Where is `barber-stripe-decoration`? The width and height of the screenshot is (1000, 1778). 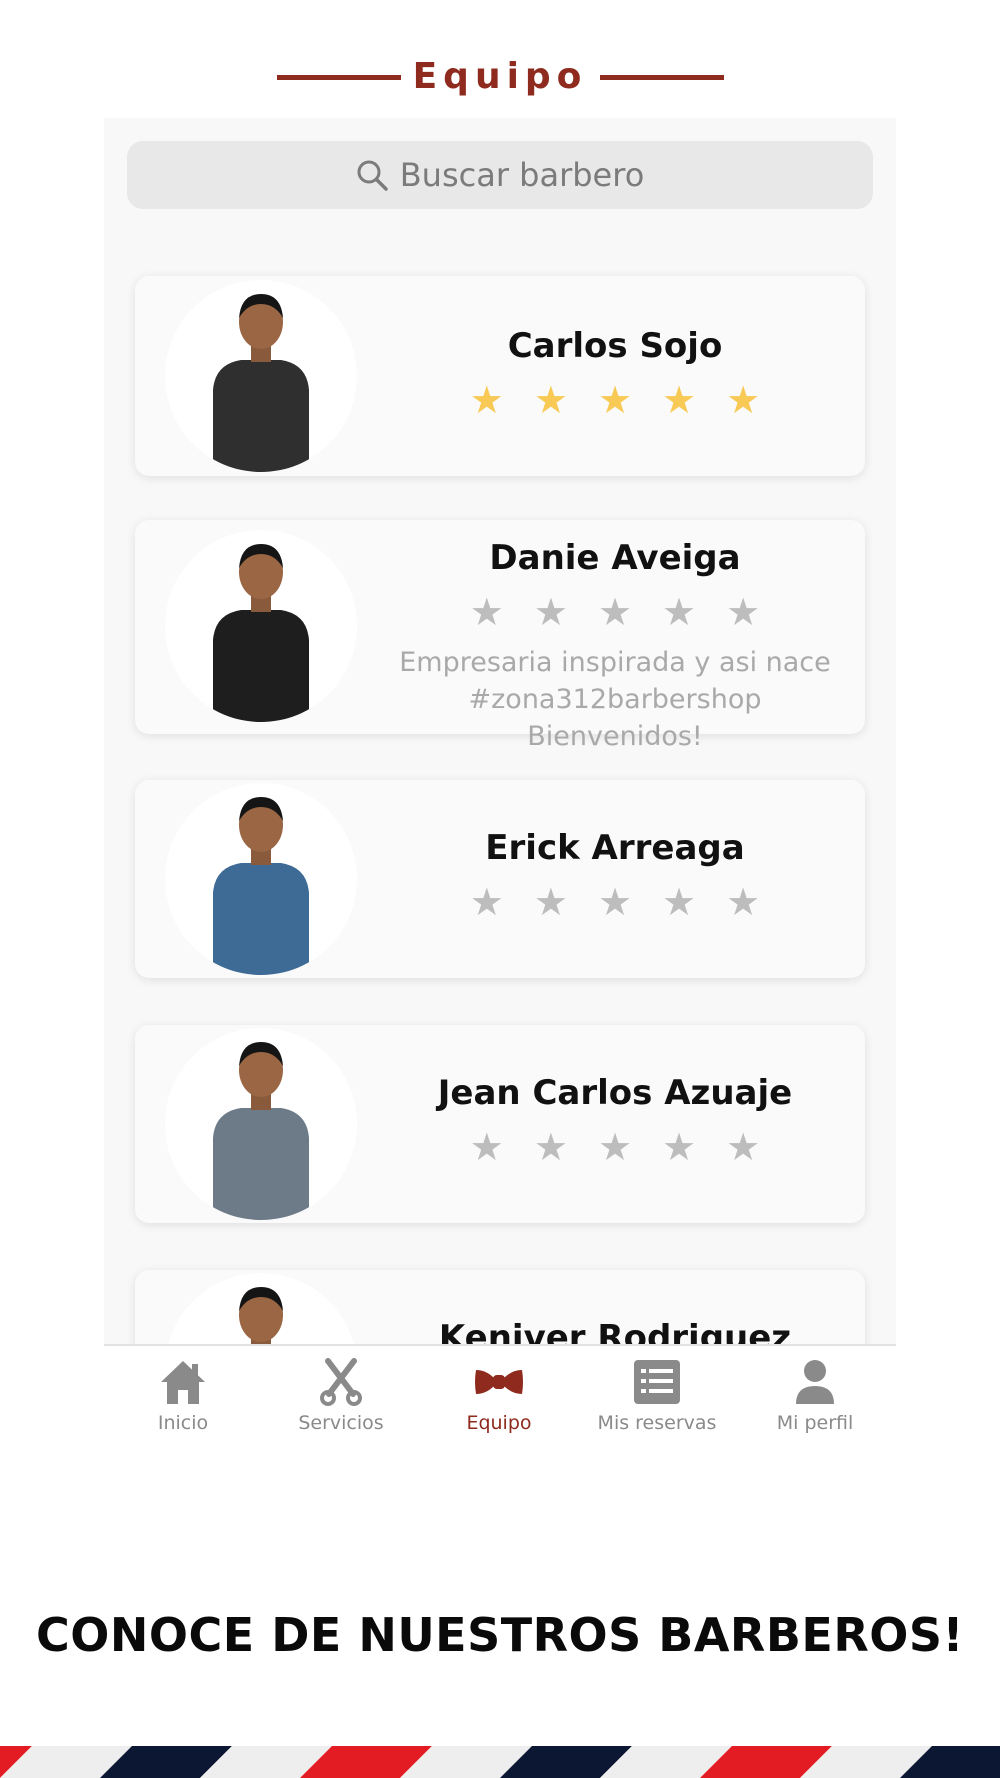 barber-stripe-decoration is located at coordinates (500, 1762).